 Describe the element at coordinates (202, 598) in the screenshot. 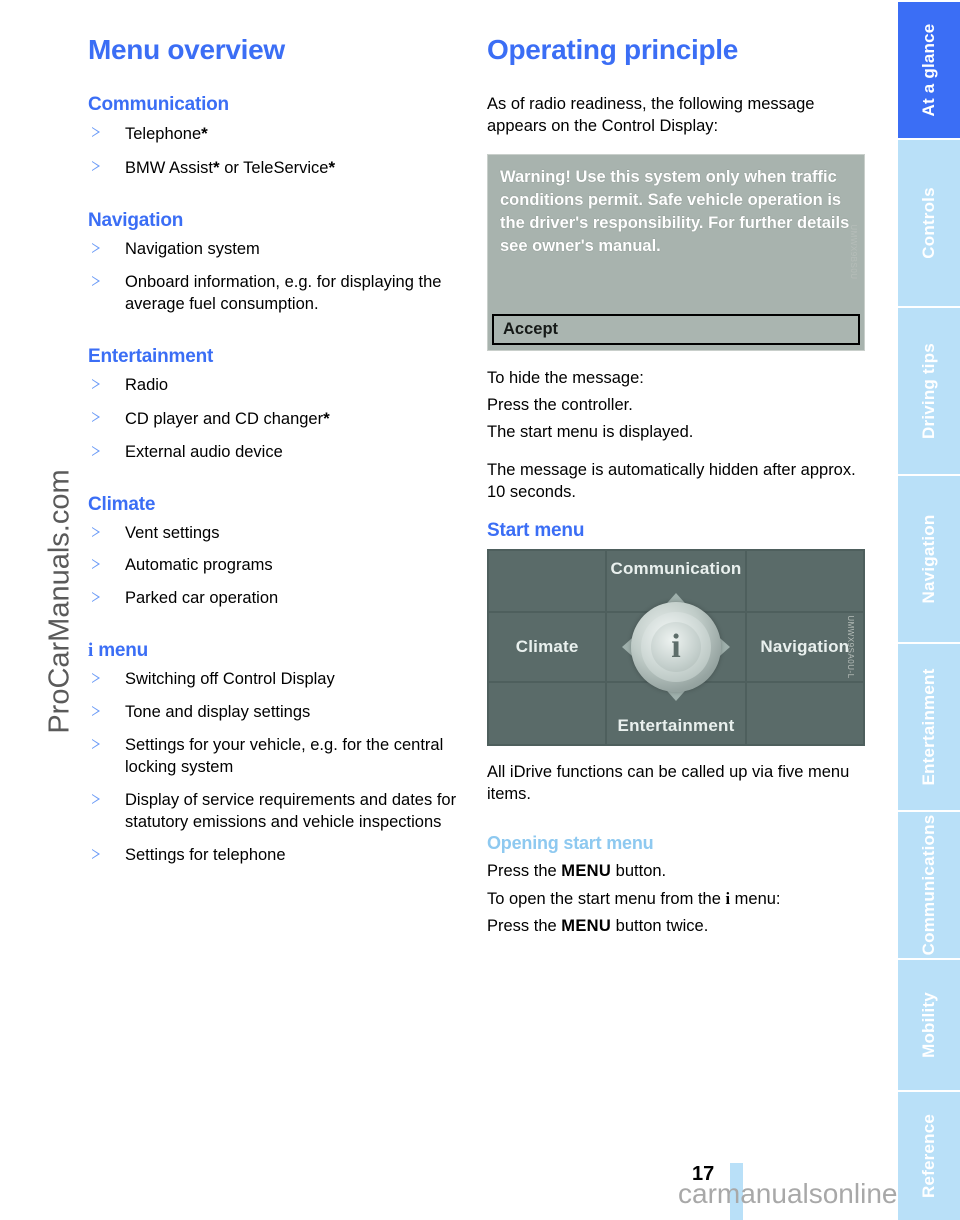

I see `list-item-label: Parked car operation` at that location.